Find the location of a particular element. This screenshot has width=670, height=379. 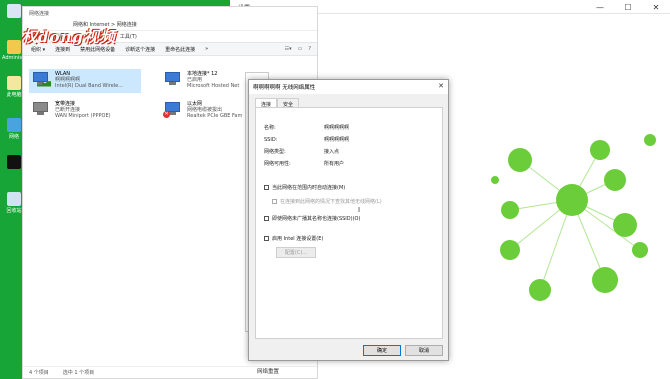

explorer-titlebar: 网络连接 is located at coordinates (170, 13).